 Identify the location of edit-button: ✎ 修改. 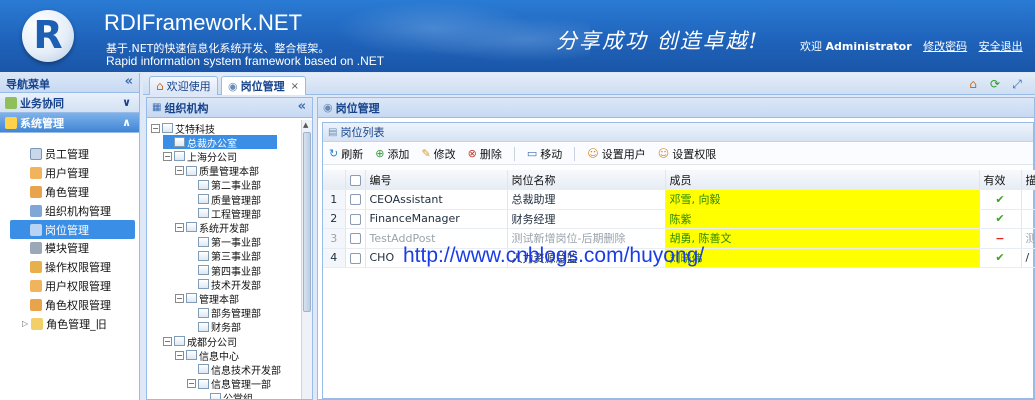
(438, 154).